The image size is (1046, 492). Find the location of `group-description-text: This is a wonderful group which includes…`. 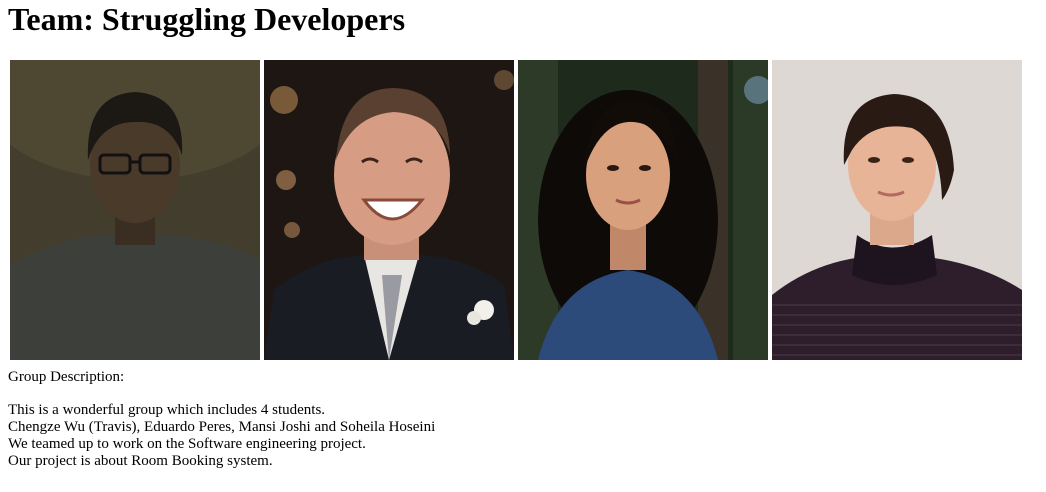

group-description-text: This is a wonderful group which includes… is located at coordinates (221, 436).